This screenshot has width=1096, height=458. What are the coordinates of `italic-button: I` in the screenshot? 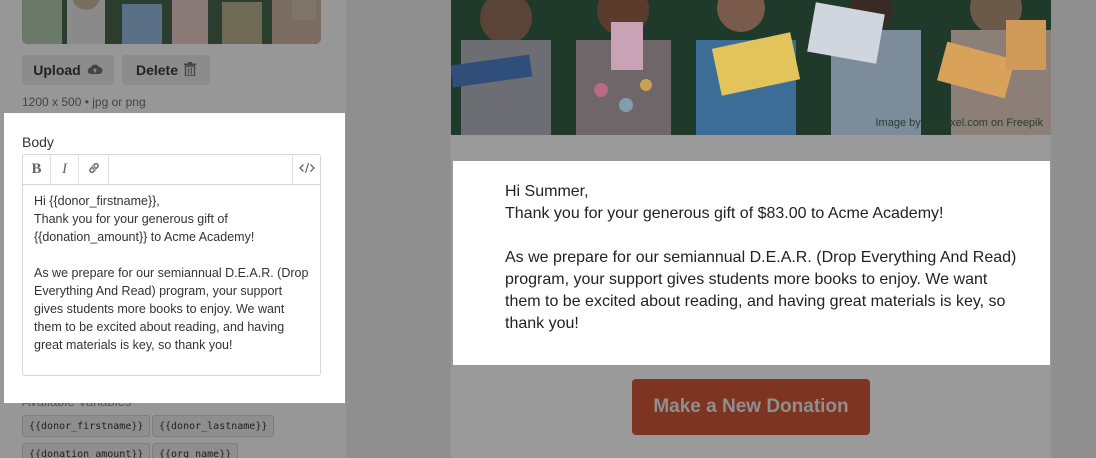 It's located at (65, 169).